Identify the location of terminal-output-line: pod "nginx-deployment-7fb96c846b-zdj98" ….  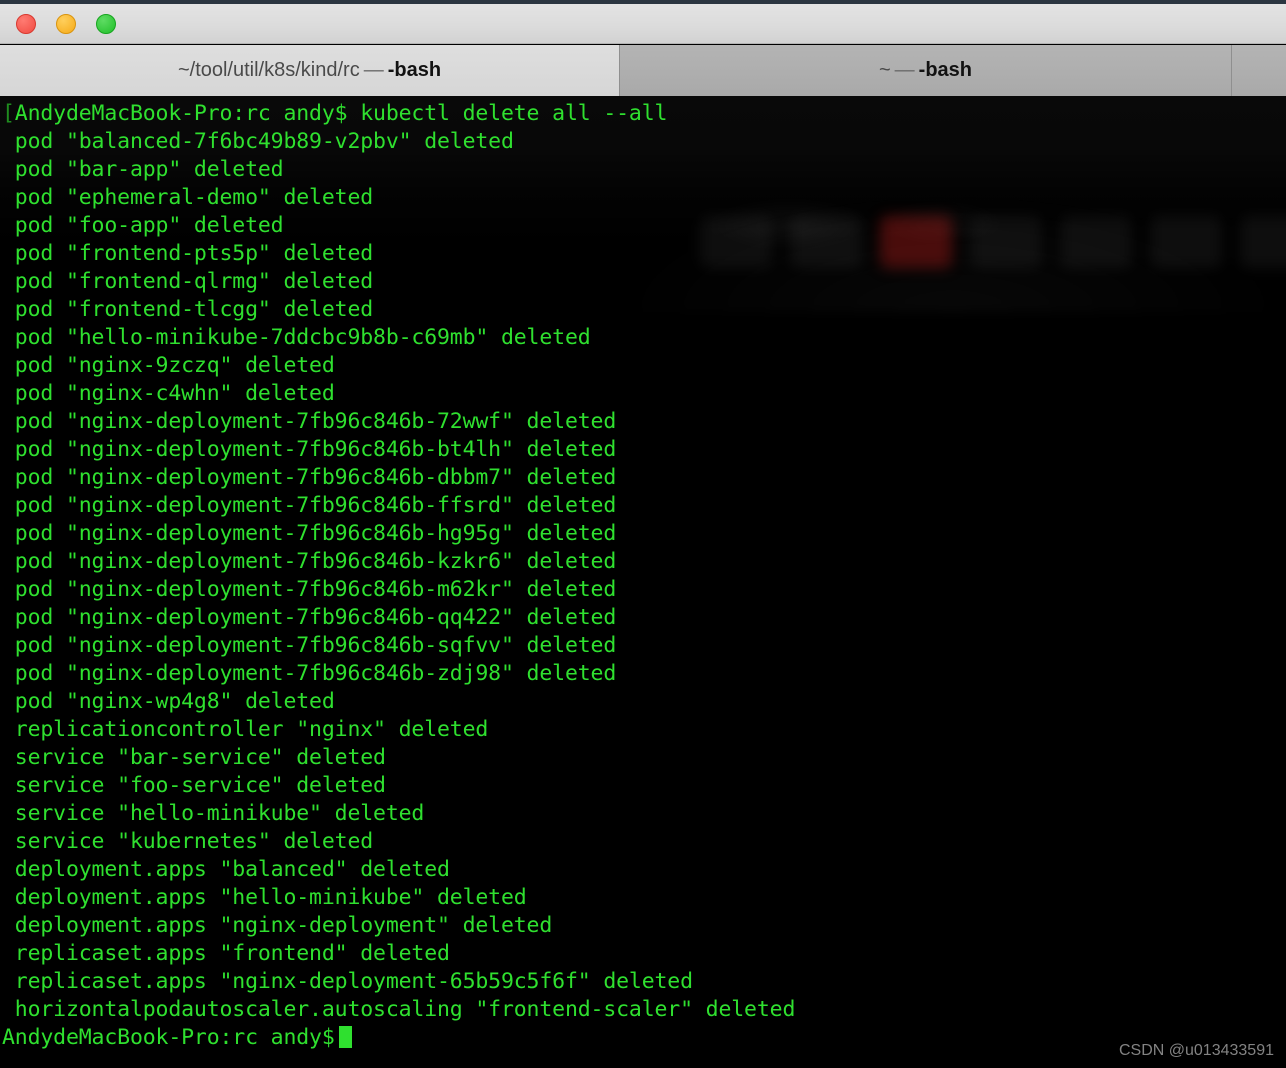
(309, 673).